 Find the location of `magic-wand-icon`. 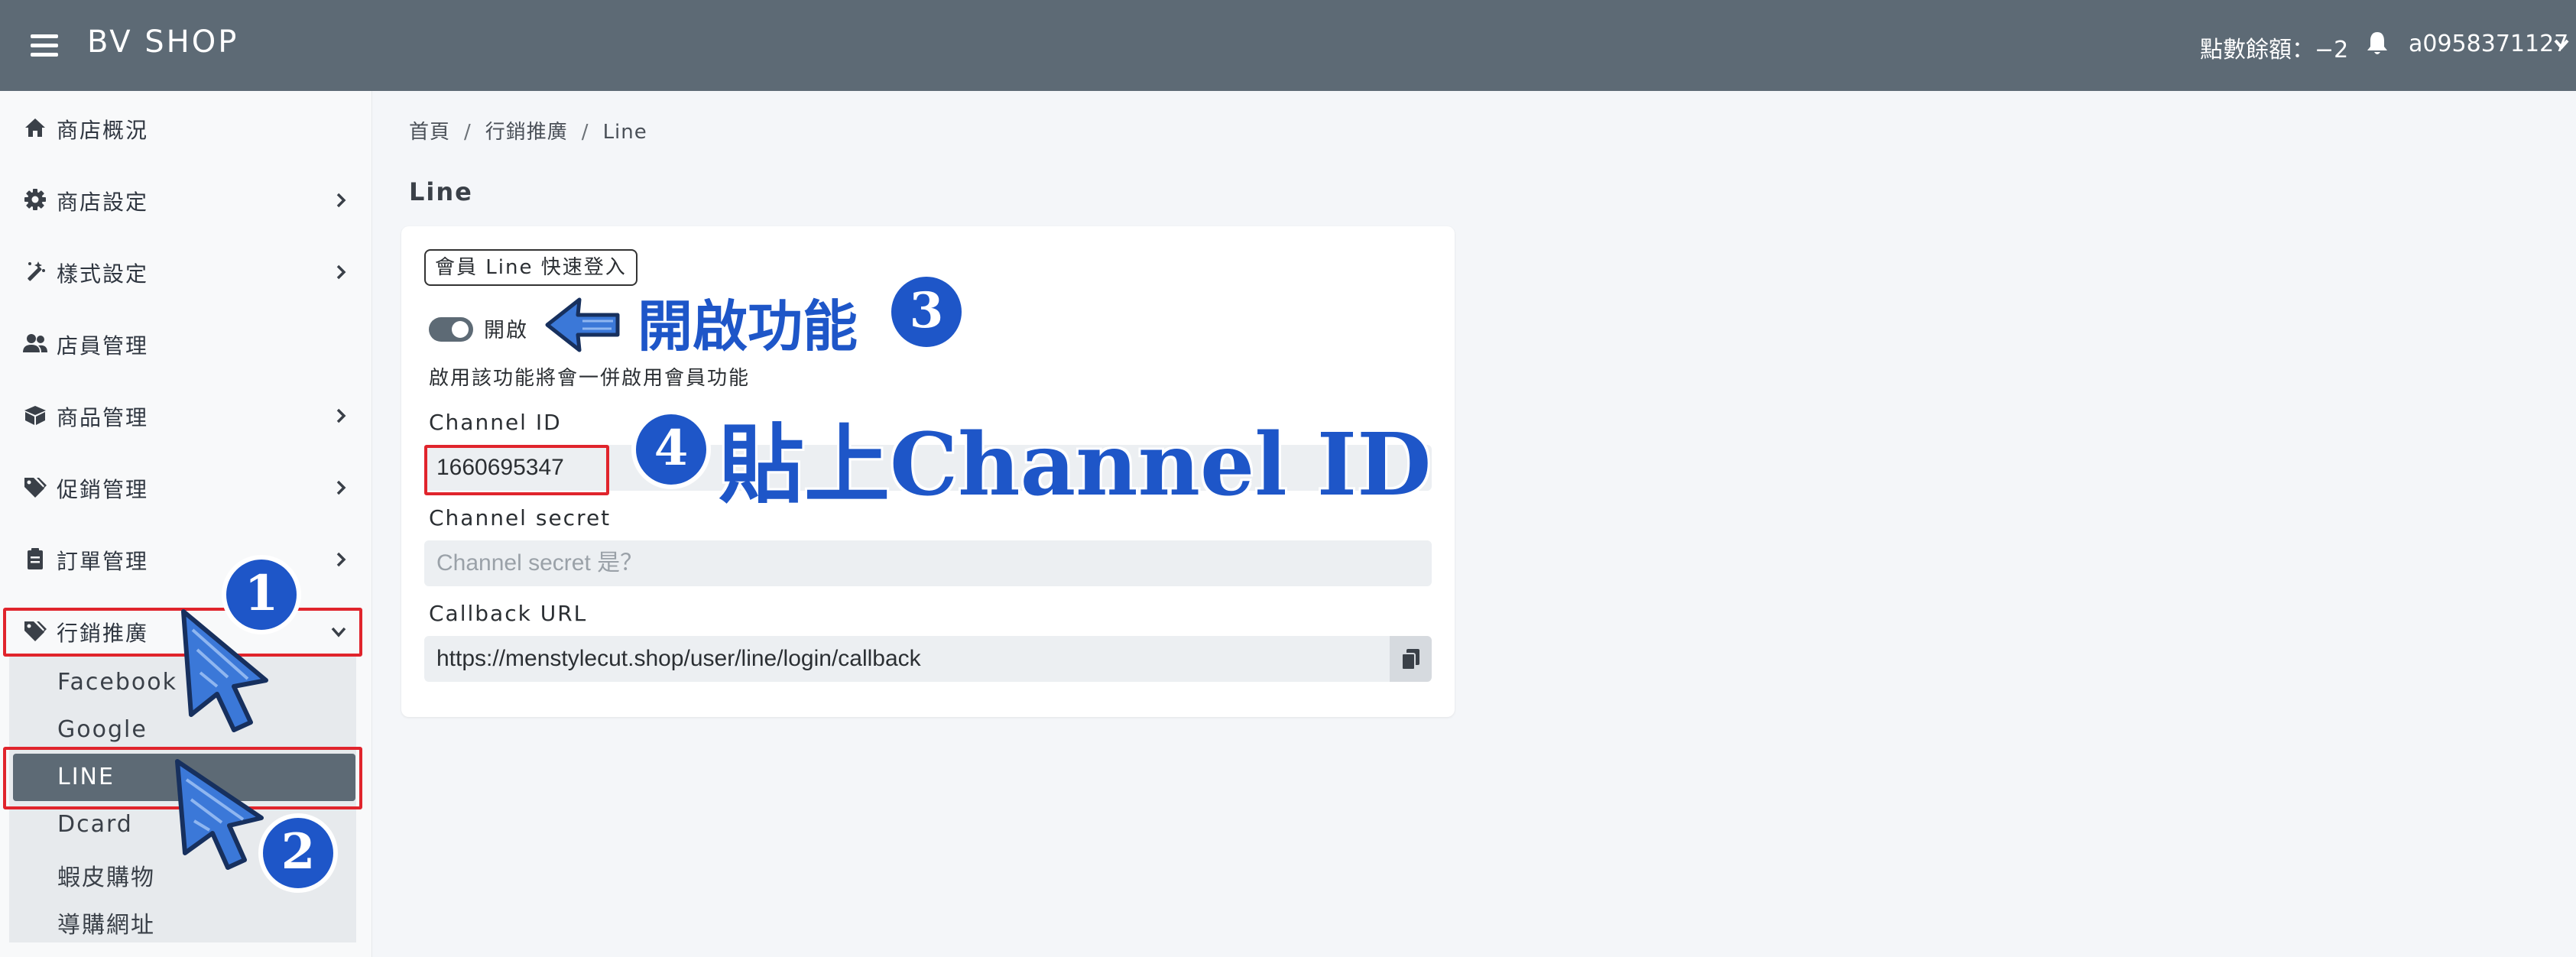

magic-wand-icon is located at coordinates (36, 271).